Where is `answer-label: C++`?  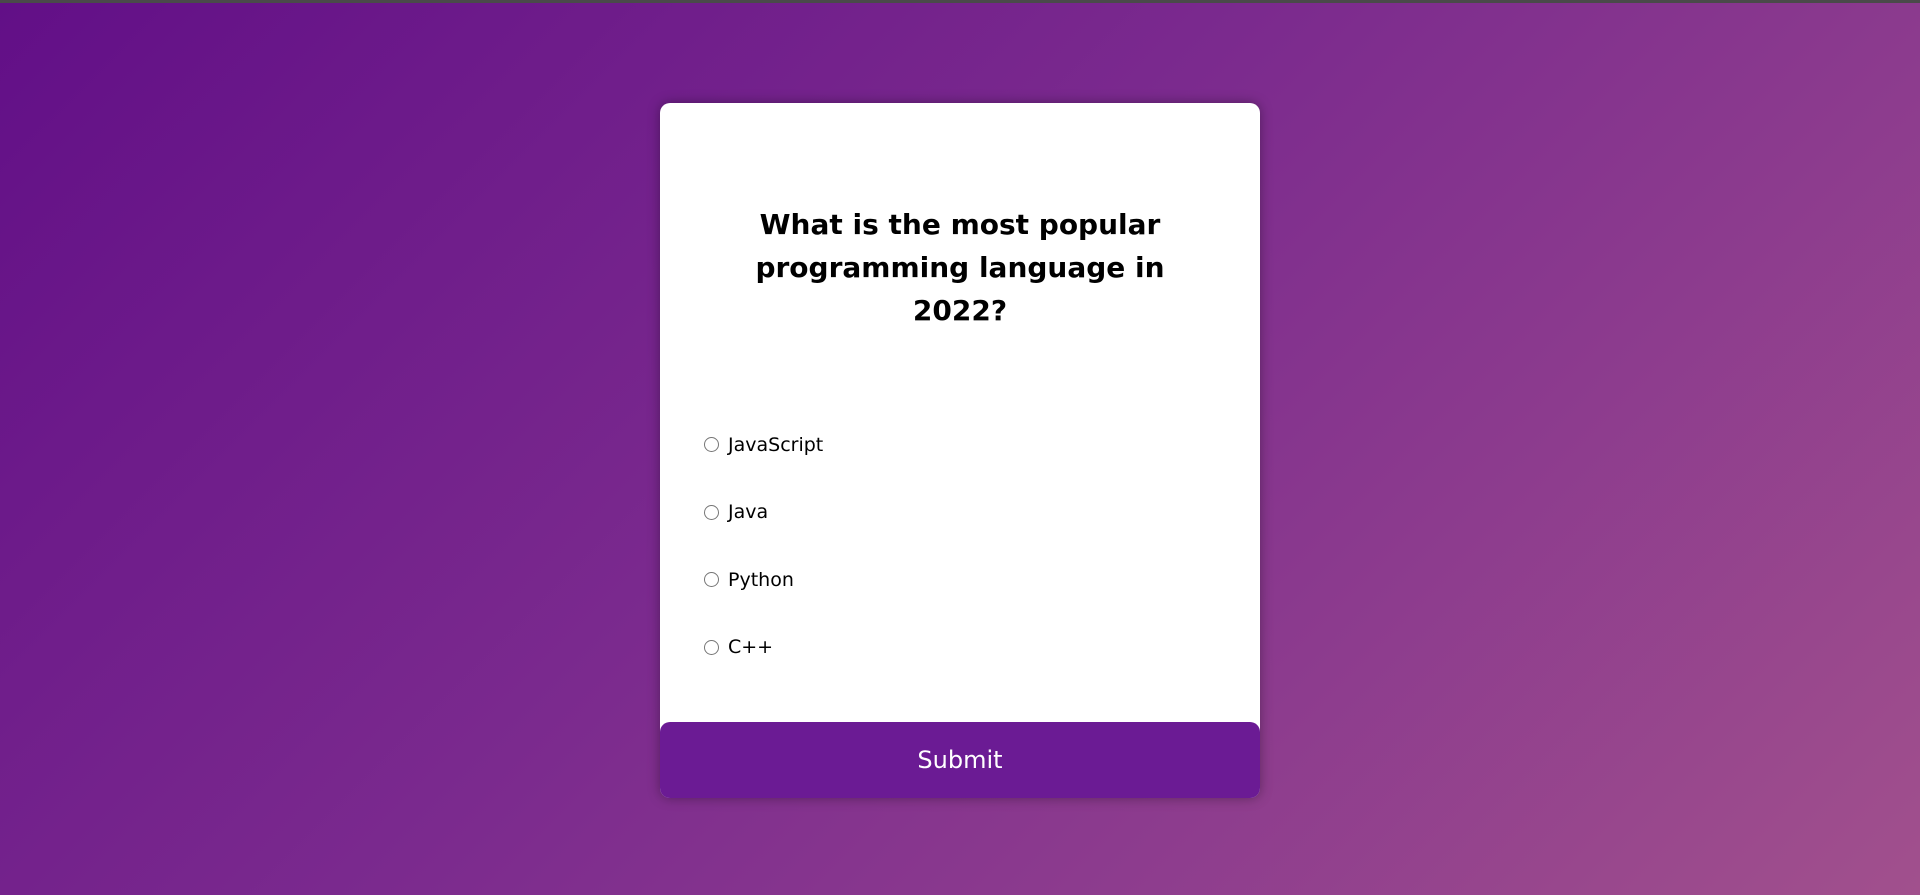
answer-label: C++ is located at coordinates (750, 647).